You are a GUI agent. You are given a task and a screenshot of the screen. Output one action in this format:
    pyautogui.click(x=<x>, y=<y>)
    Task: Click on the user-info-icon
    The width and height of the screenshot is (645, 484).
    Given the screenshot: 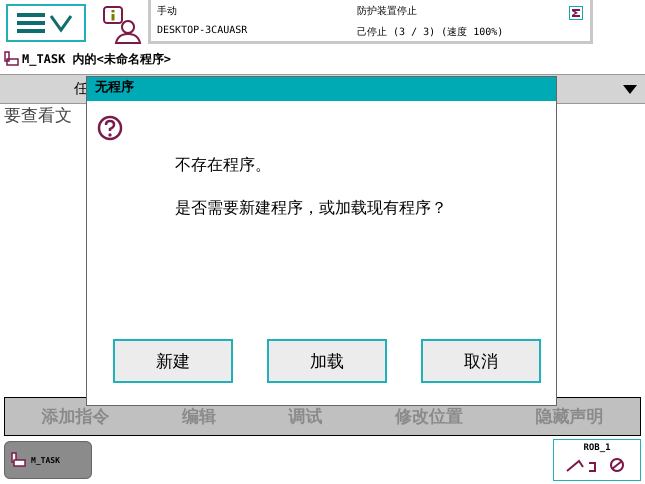 What is the action you would take?
    pyautogui.click(x=122, y=25)
    